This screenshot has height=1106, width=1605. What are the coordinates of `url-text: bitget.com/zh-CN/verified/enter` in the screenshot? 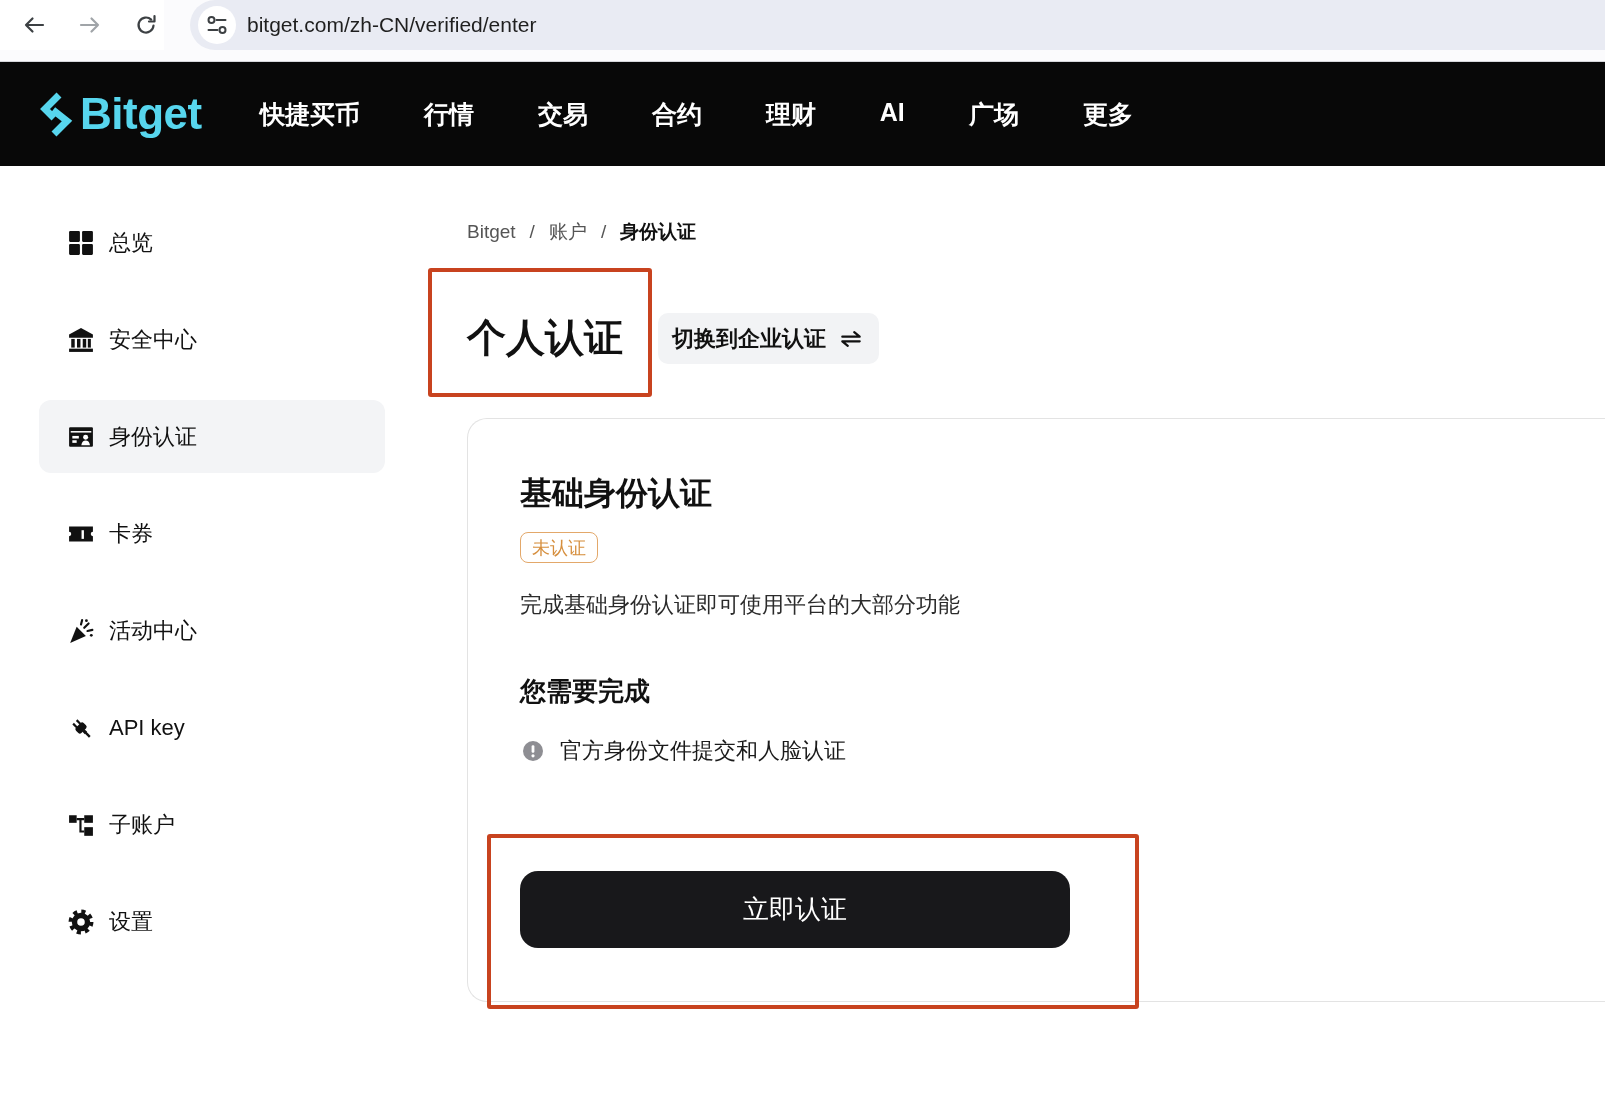 It's located at (392, 25).